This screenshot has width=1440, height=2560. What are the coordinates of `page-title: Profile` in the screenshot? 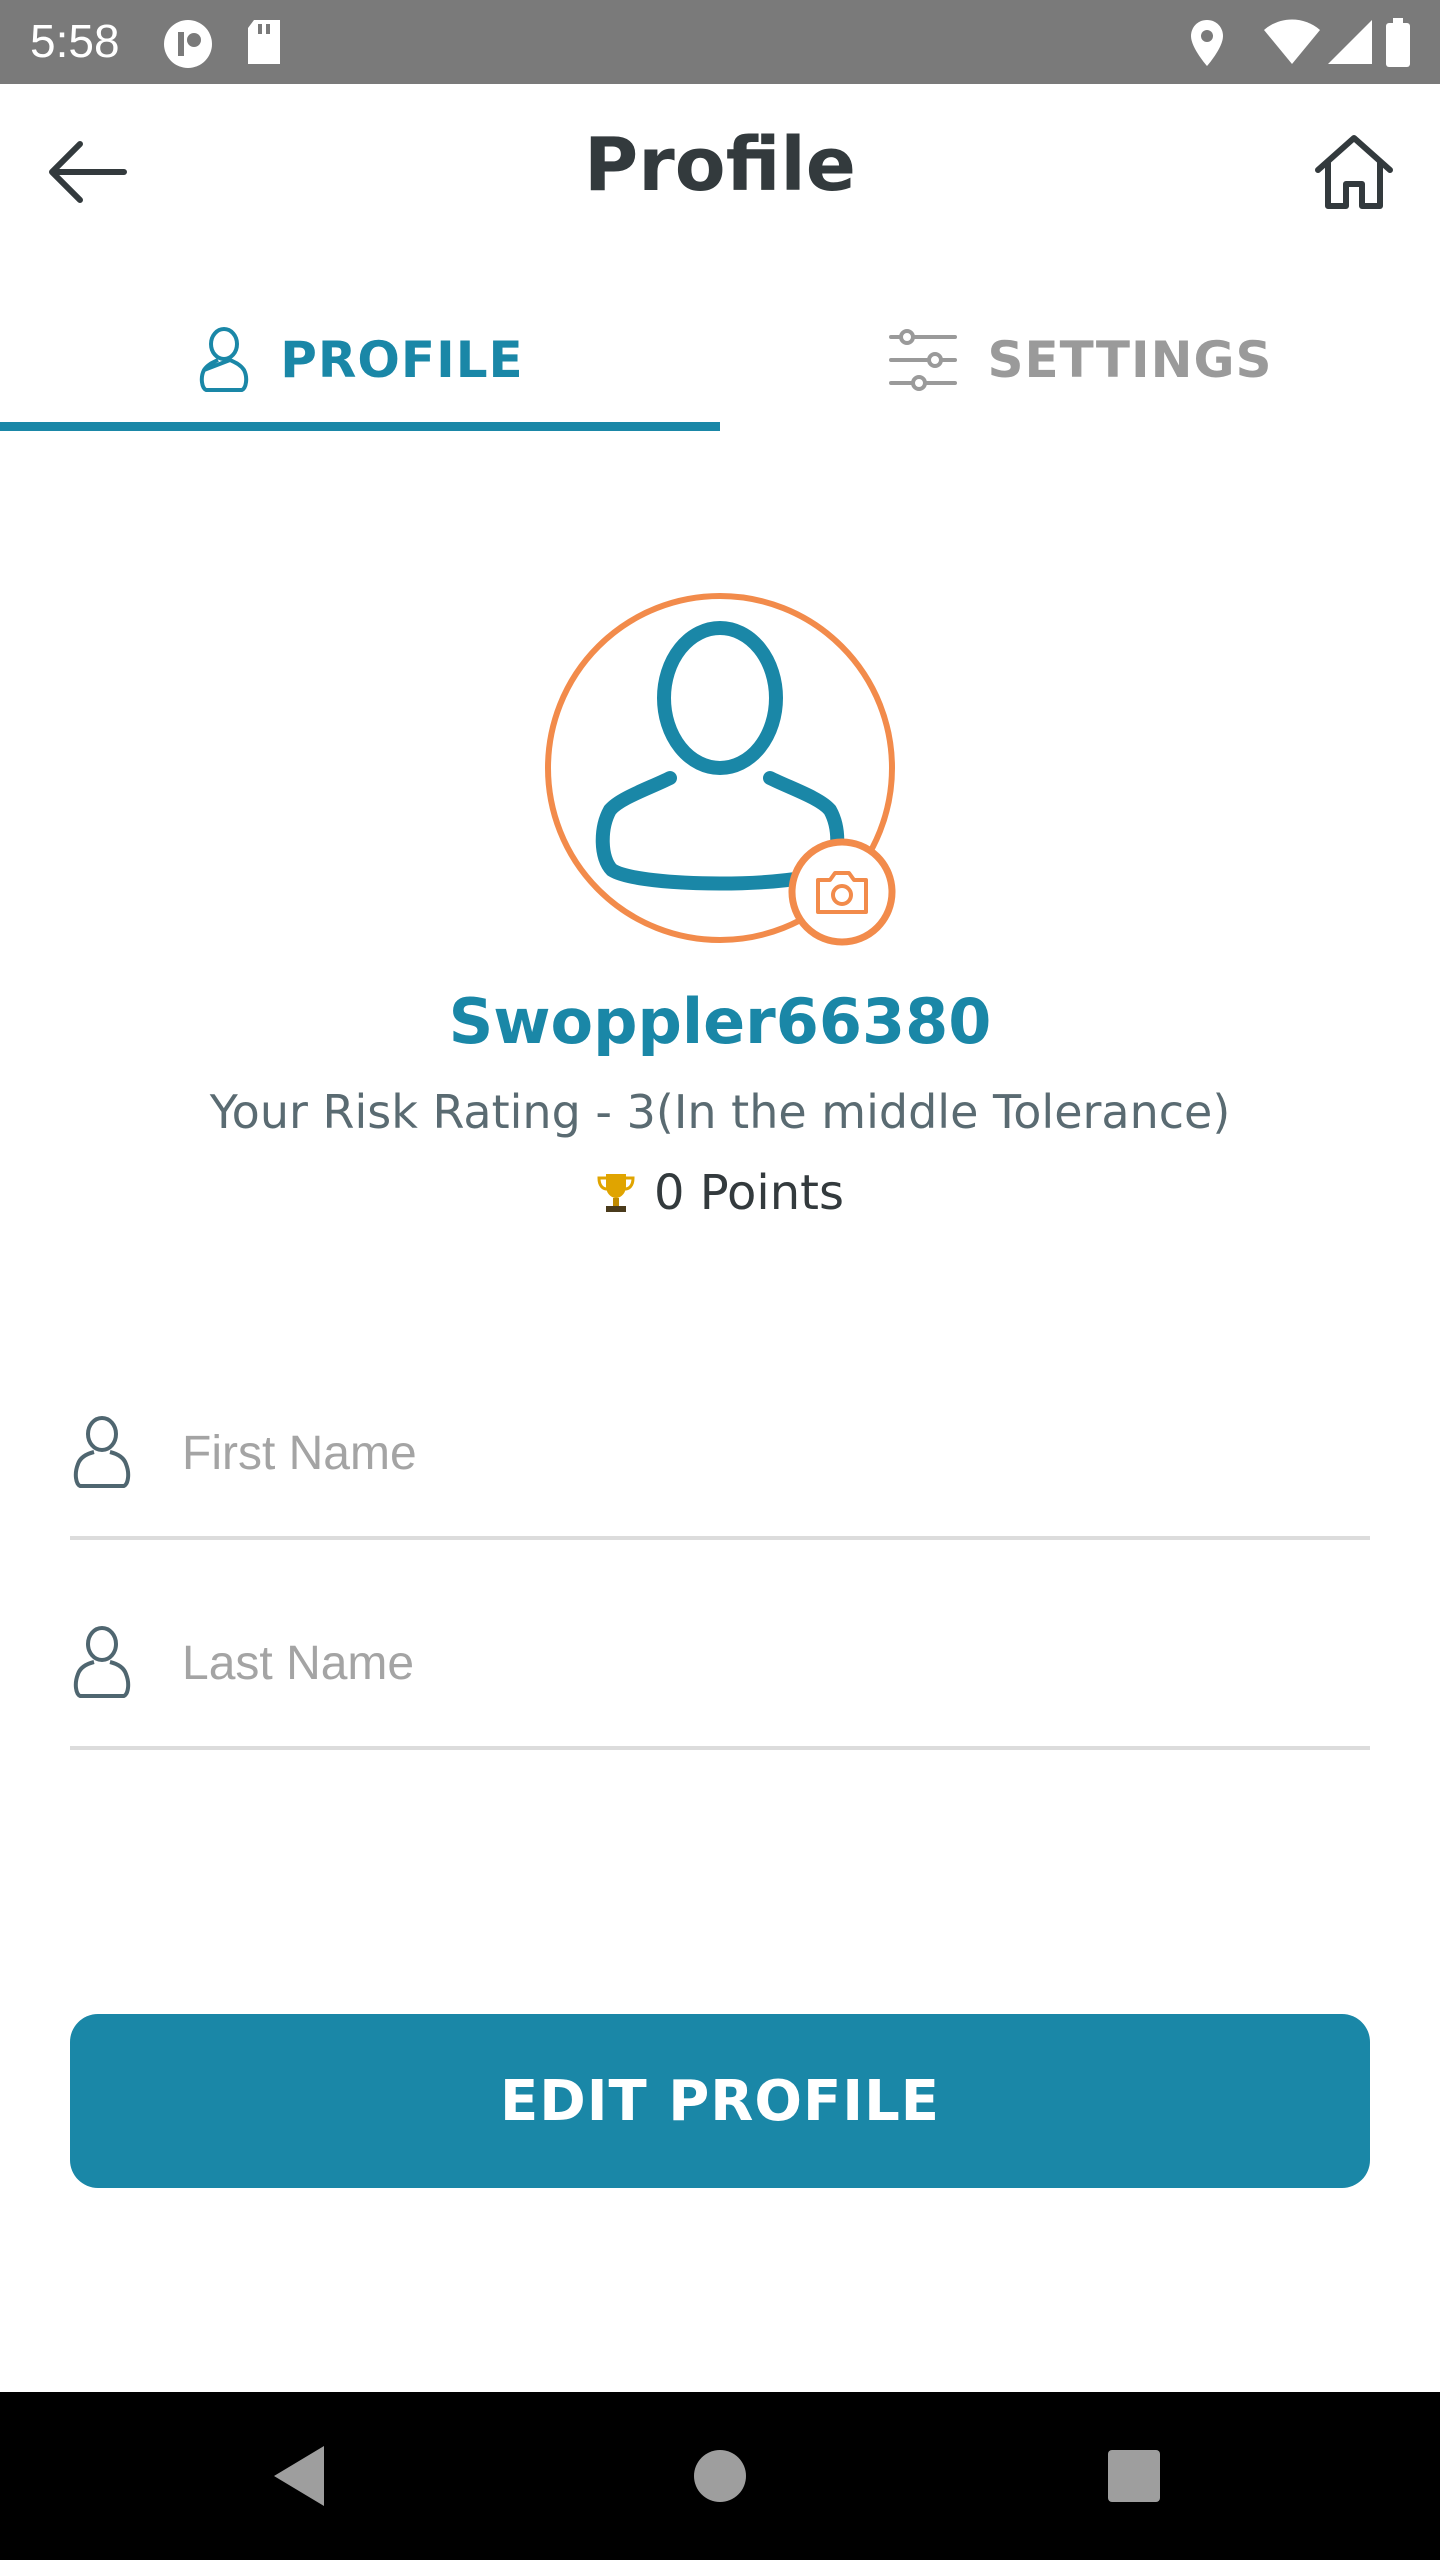 It's located at (720, 165).